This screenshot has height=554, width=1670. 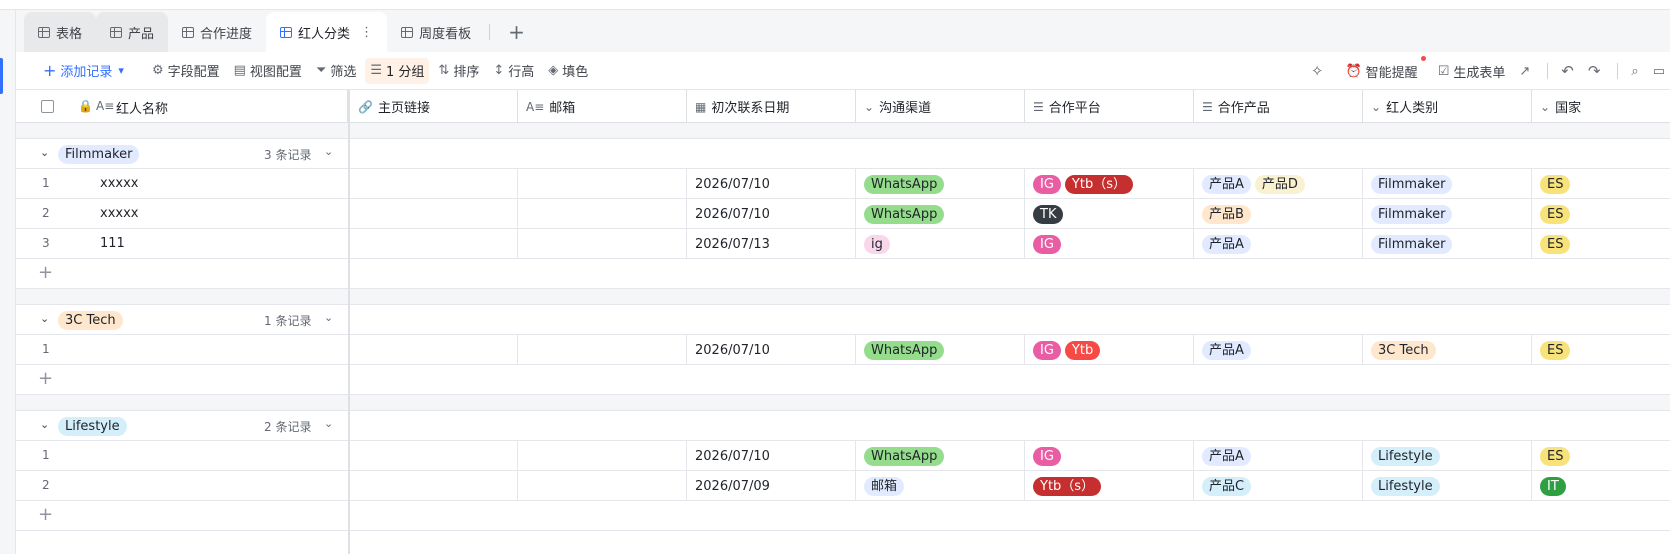 What do you see at coordinates (1601, 486) in the screenshot?
I see `cell-country: IT` at bounding box center [1601, 486].